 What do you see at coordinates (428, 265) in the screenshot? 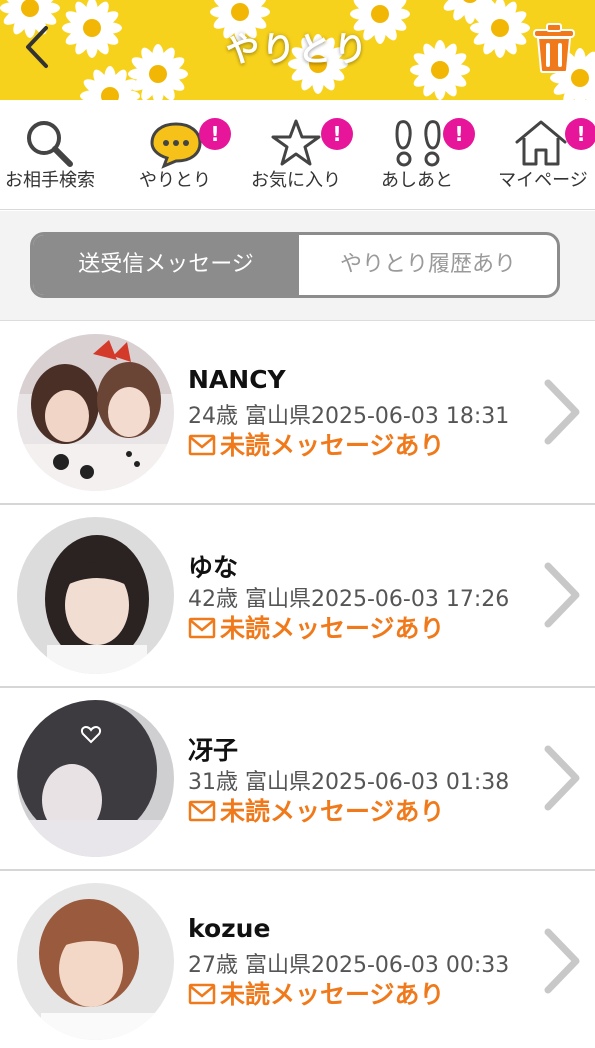
I see `segment-exchange-history: やりとり履歴あり` at bounding box center [428, 265].